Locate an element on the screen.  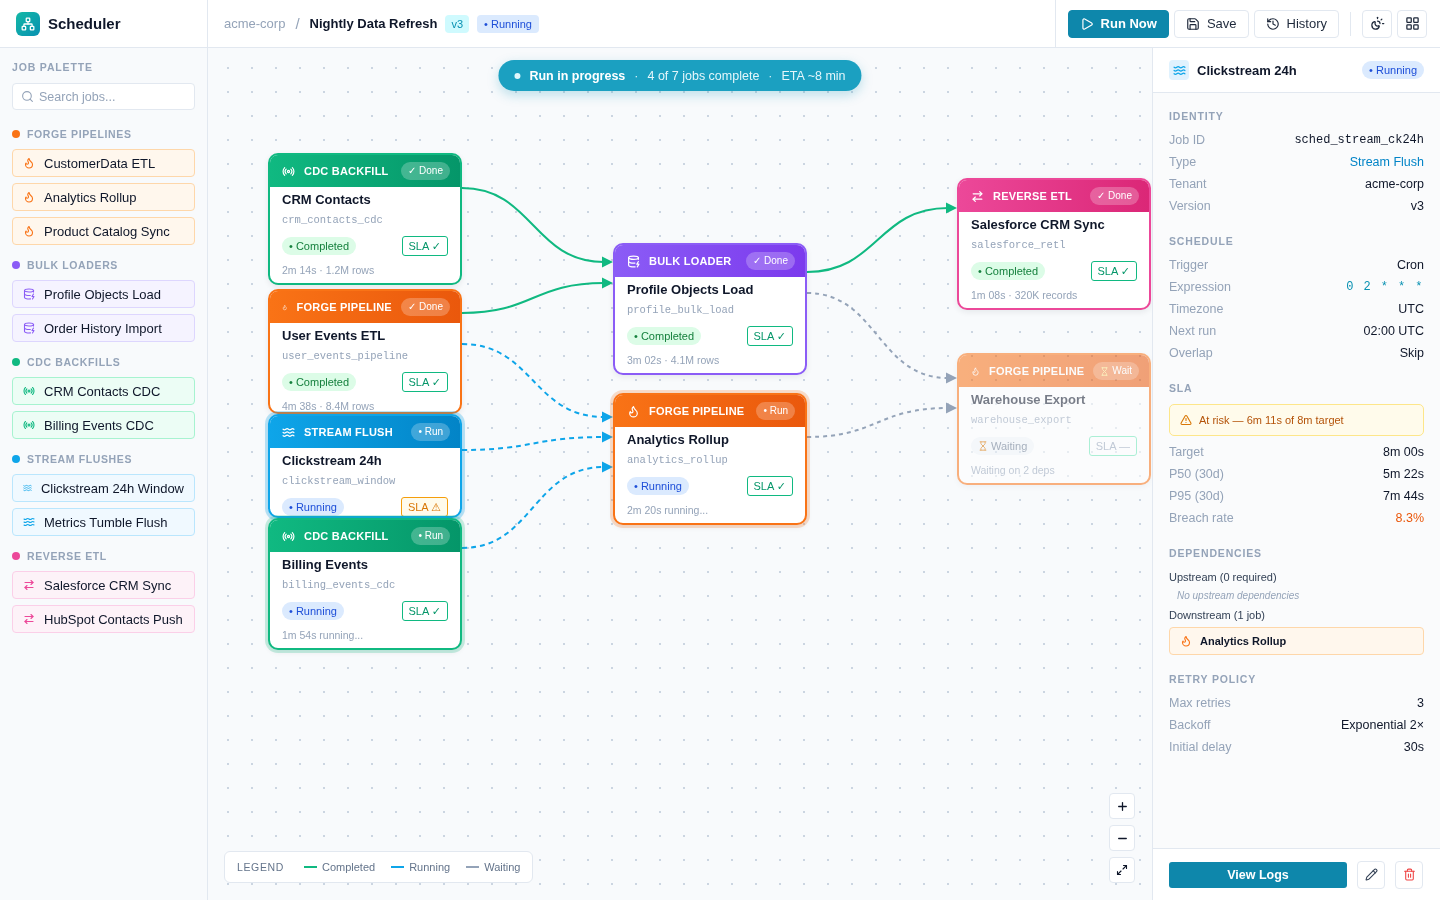
palette-item: Metrics Tumble Flush is located at coordinates (103, 522).